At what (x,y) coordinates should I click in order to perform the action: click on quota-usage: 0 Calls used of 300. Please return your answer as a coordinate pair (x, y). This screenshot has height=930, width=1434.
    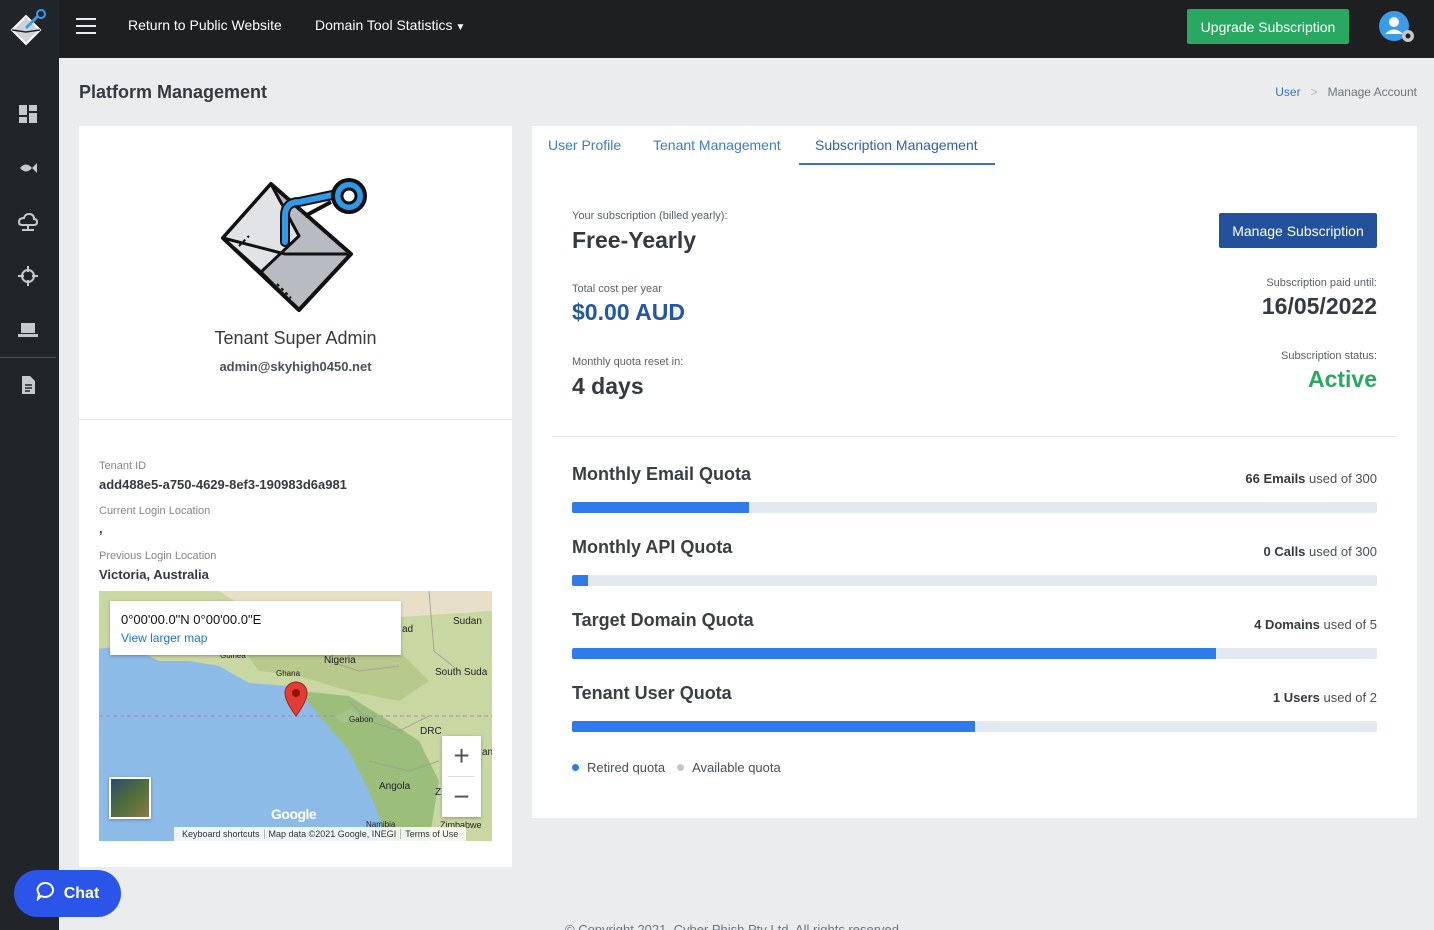
    Looking at the image, I should click on (1321, 551).